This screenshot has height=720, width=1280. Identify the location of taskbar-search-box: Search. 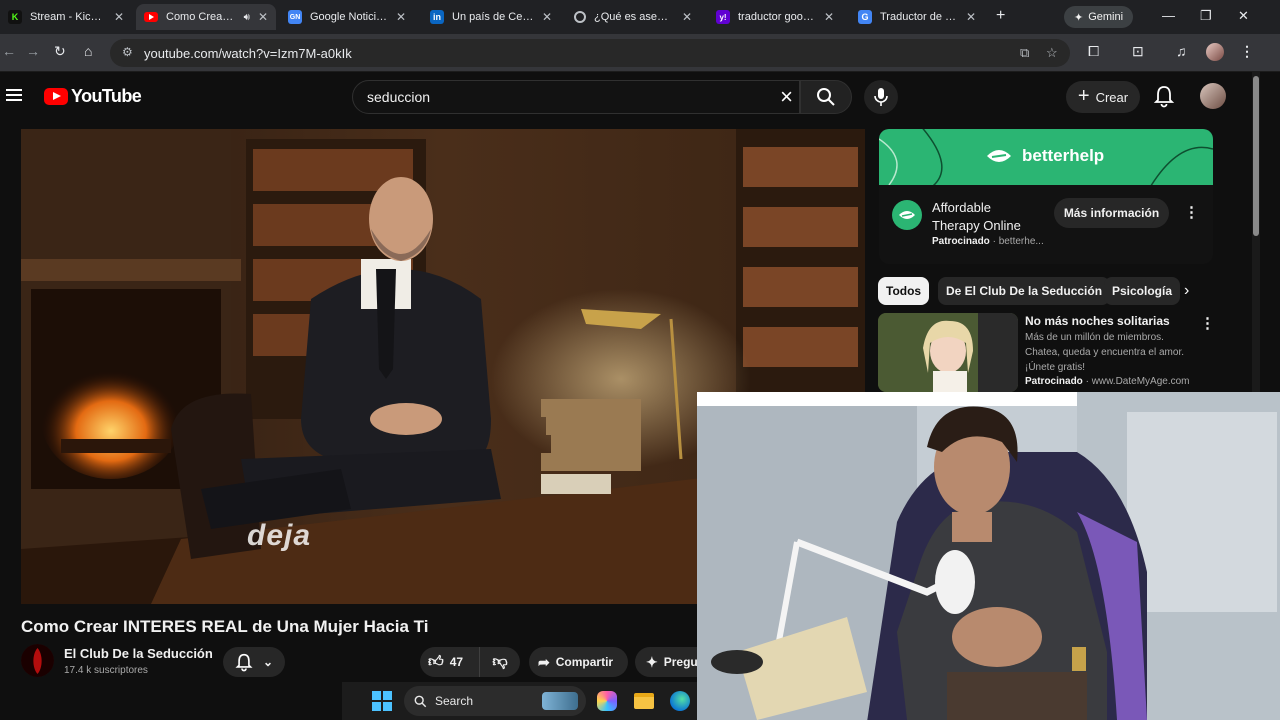
(495, 701).